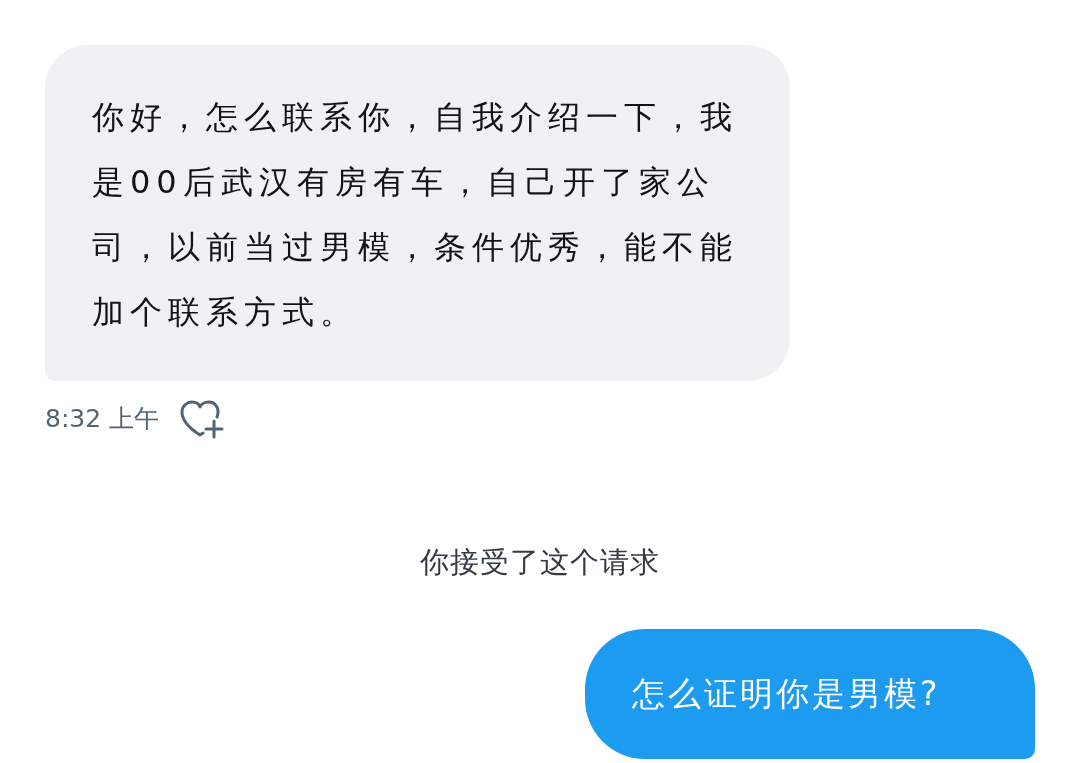  Describe the element at coordinates (786, 693) in the screenshot. I see `message-text: 怎么证明你是男模?` at that location.